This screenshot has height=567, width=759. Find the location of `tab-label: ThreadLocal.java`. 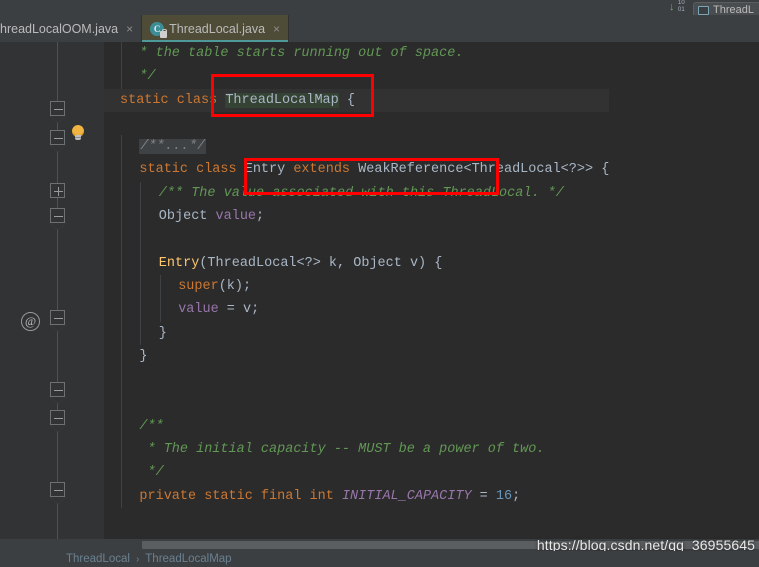

tab-label: ThreadLocal.java is located at coordinates (217, 28).